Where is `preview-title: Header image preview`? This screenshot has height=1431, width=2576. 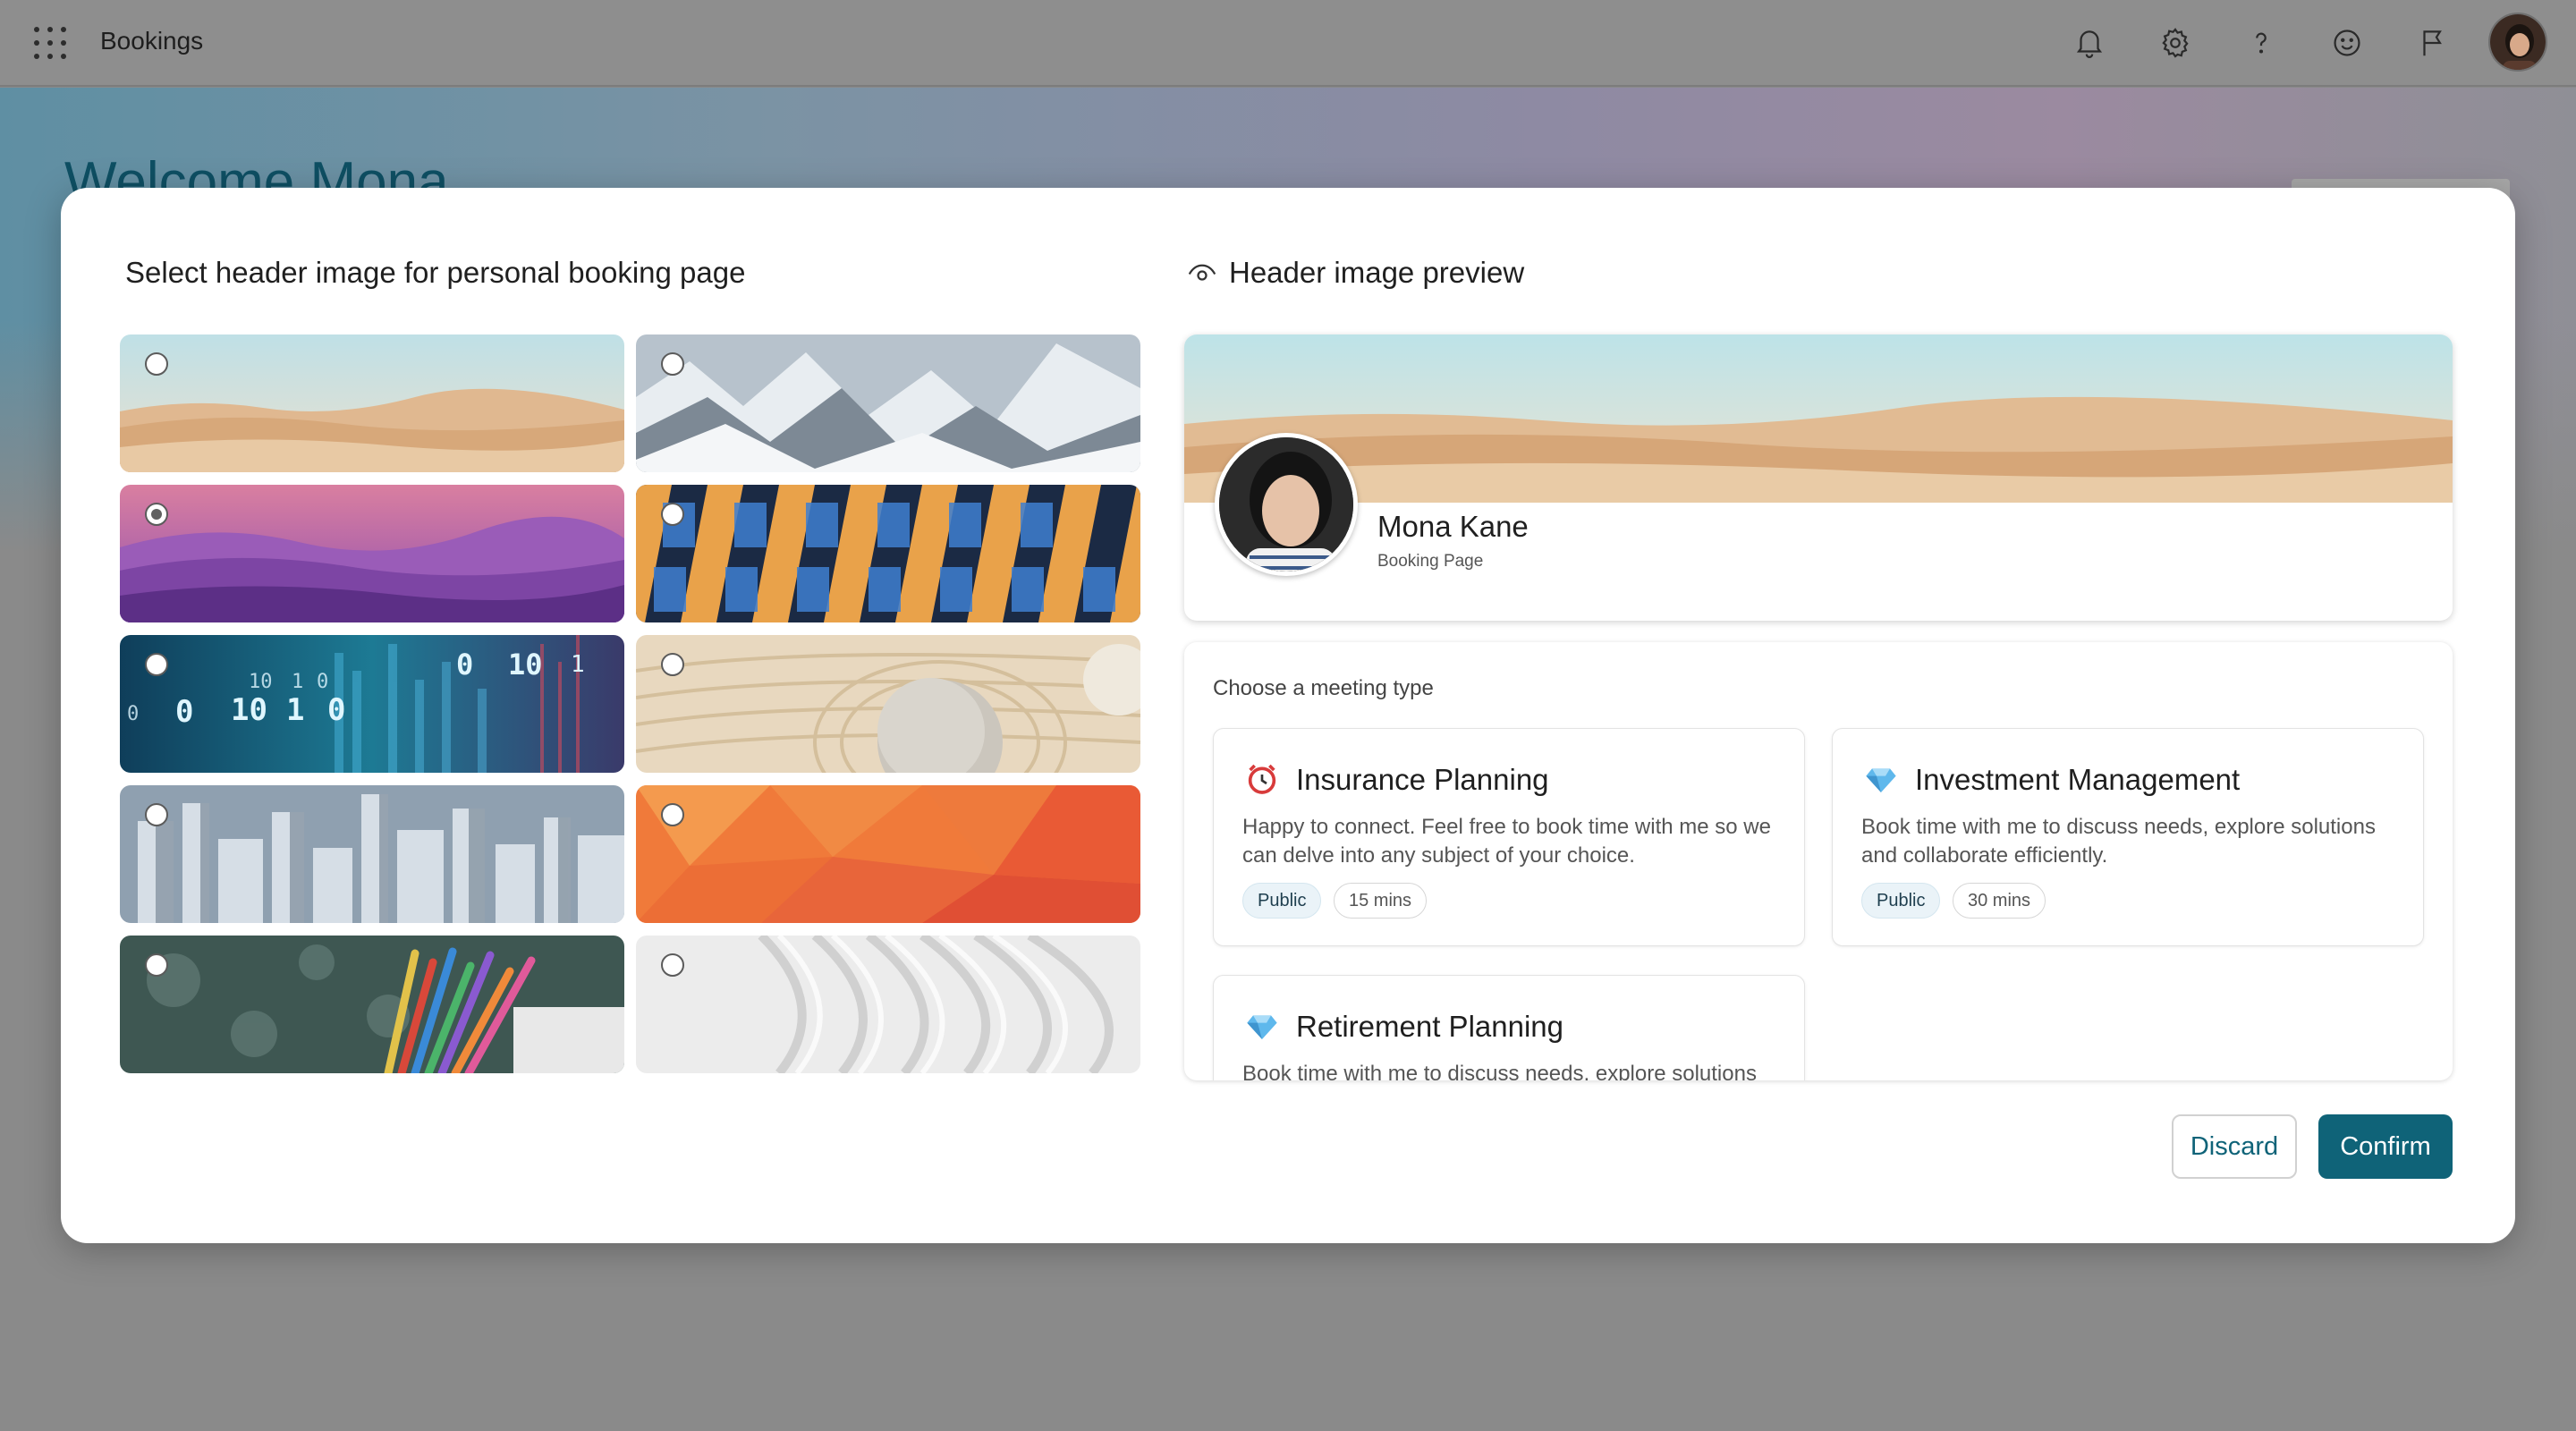
preview-title: Header image preview is located at coordinates (1377, 273).